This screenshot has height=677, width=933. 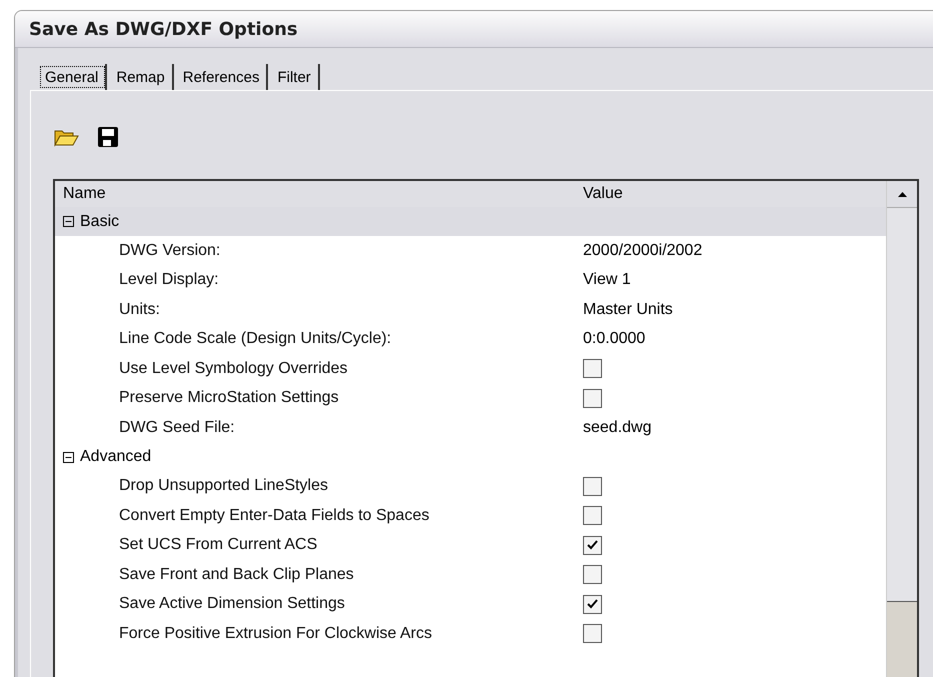 What do you see at coordinates (169, 280) in the screenshot?
I see `property-name: Level Display:` at bounding box center [169, 280].